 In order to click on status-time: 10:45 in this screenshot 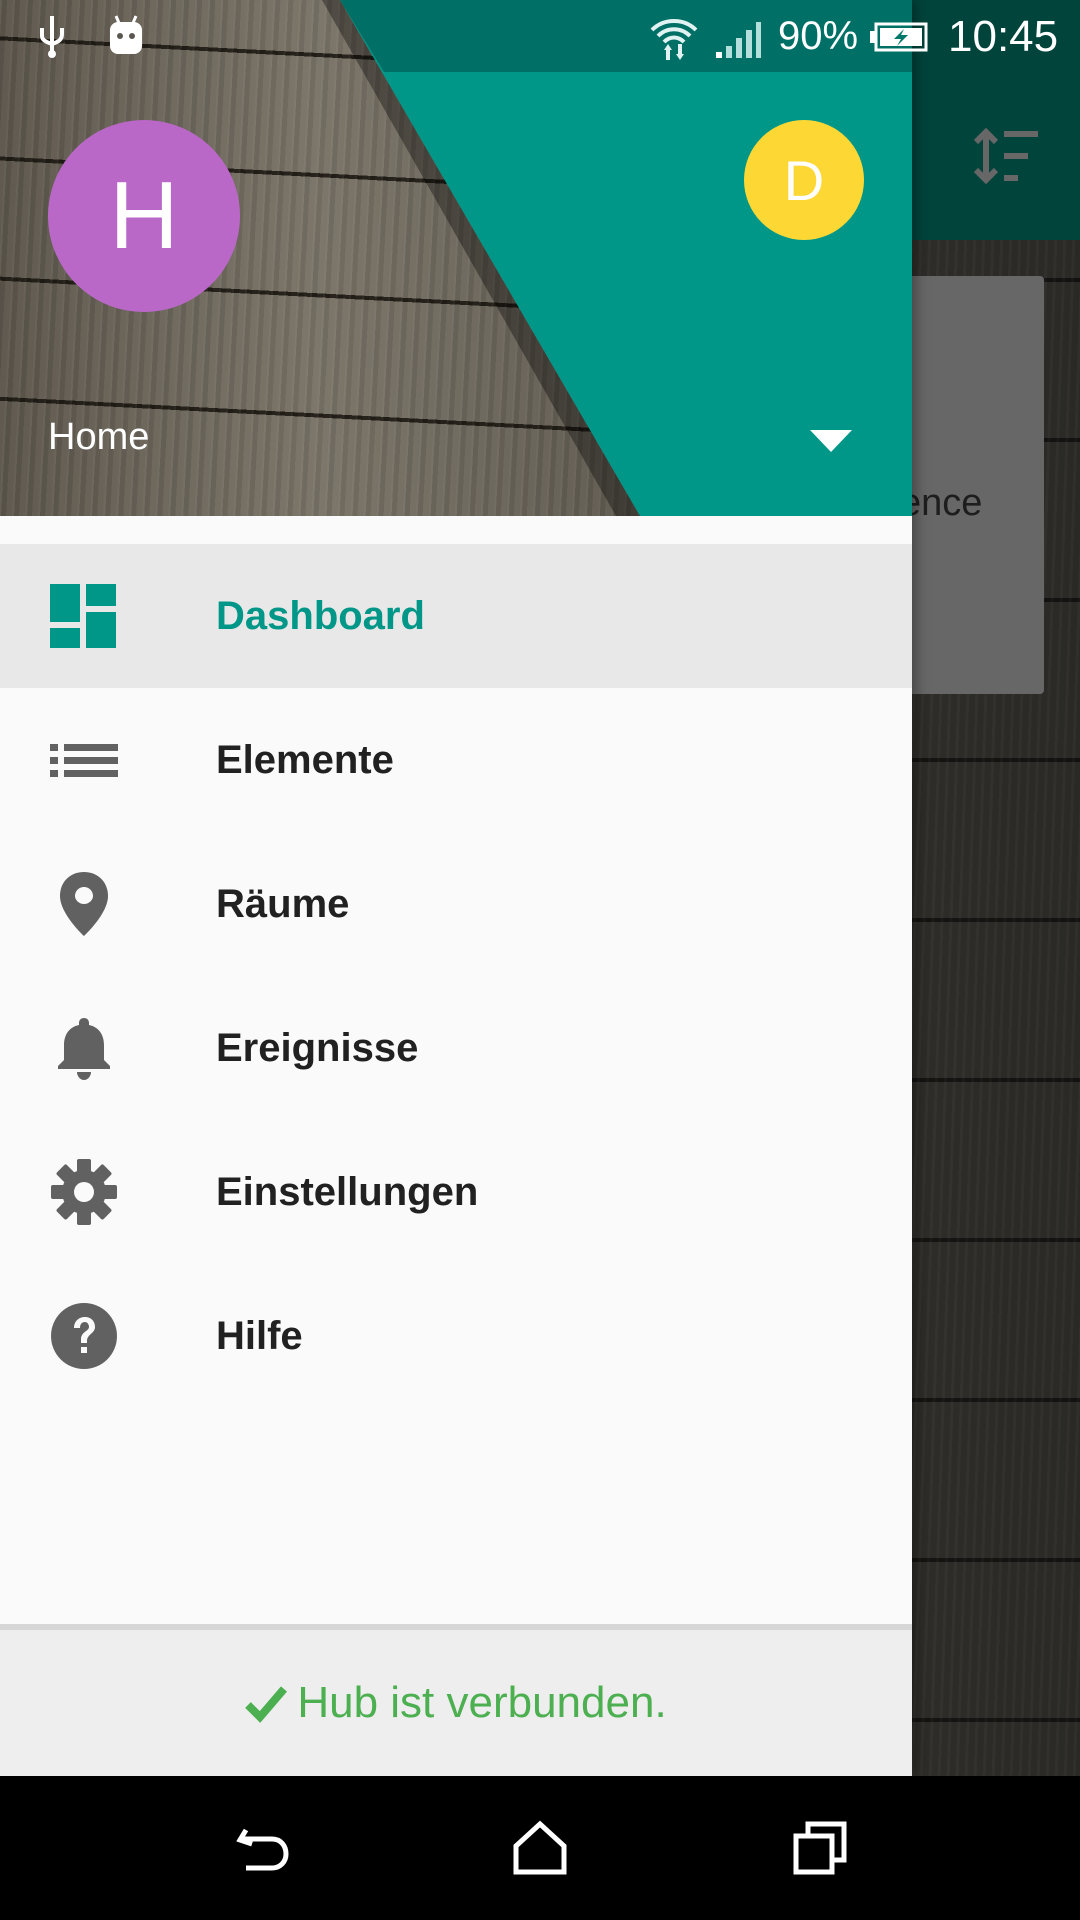, I will do `click(1003, 36)`.